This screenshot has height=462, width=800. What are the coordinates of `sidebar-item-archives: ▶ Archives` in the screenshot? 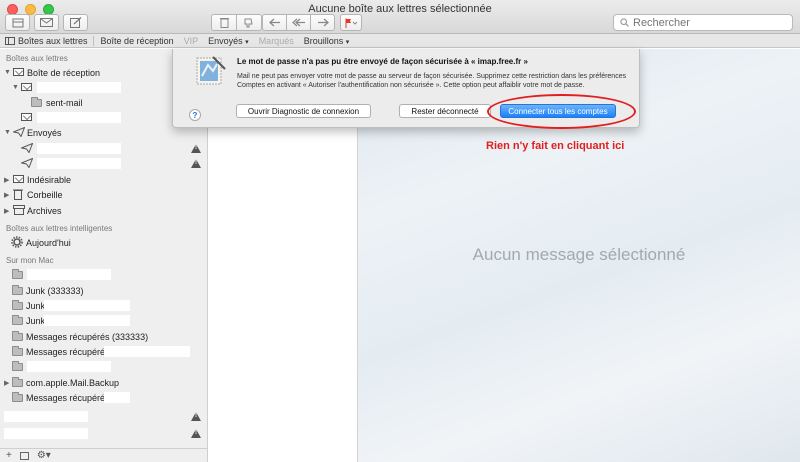 It's located at (103, 210).